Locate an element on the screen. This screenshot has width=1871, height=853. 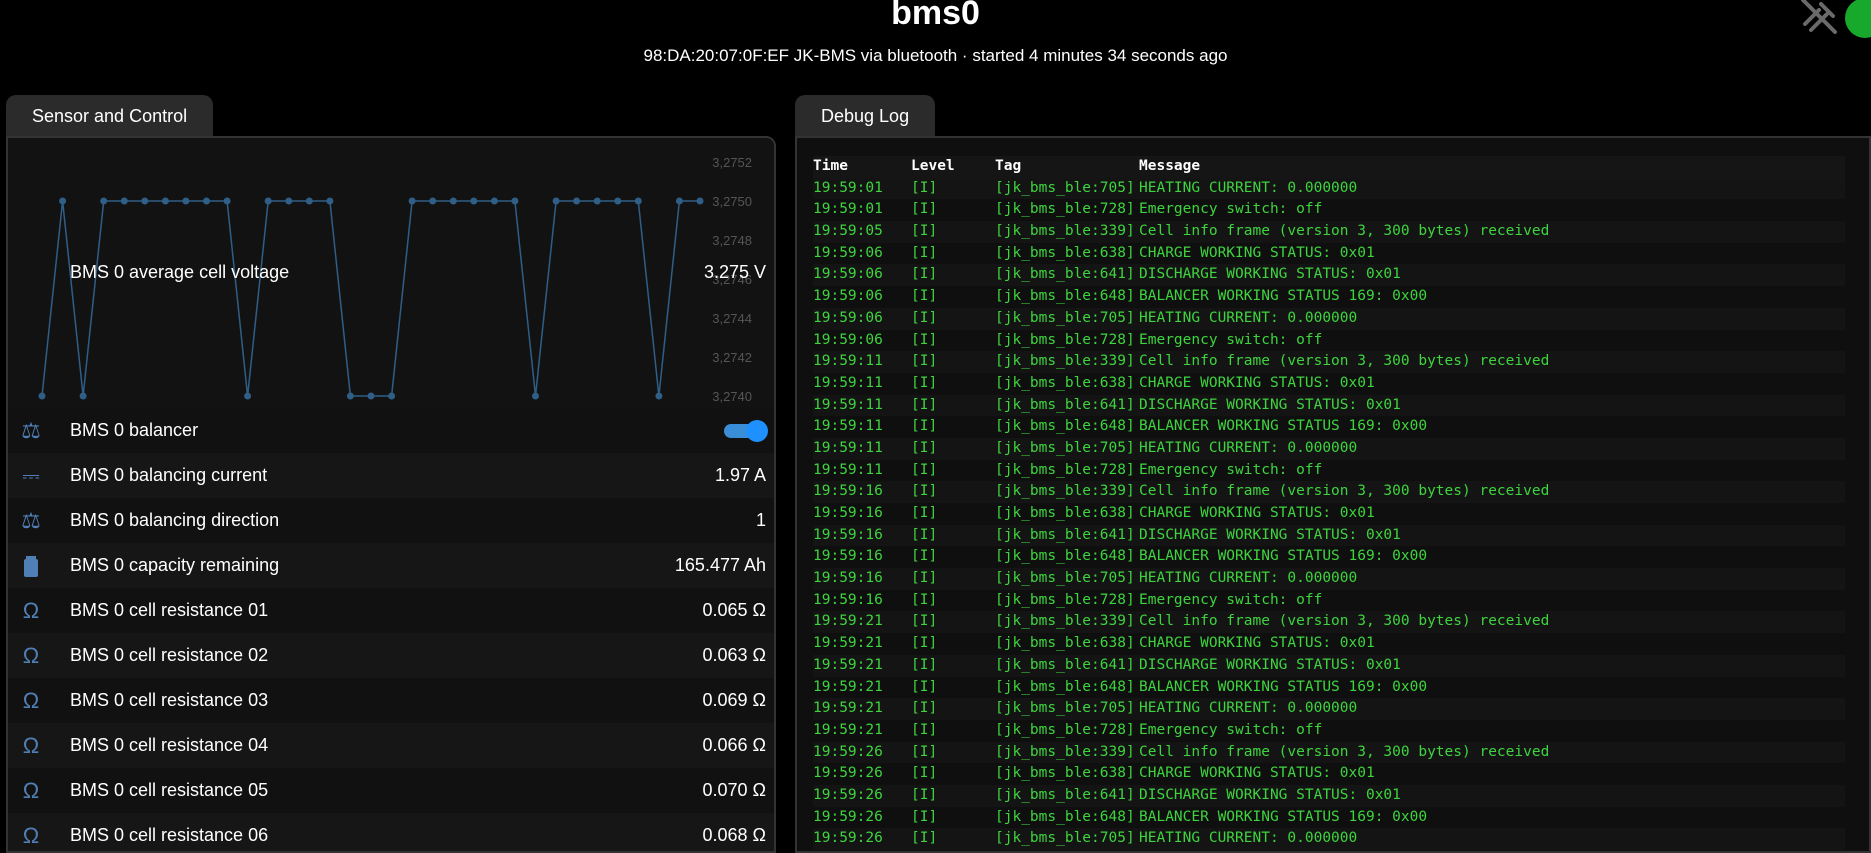
log-header-message: Message is located at coordinates (1170, 166).